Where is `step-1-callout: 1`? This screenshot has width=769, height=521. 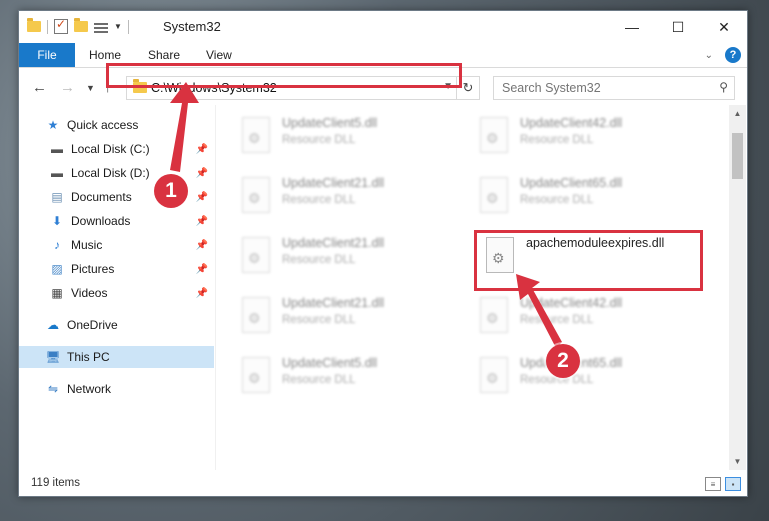
step-1-callout: 1 is located at coordinates (171, 191).